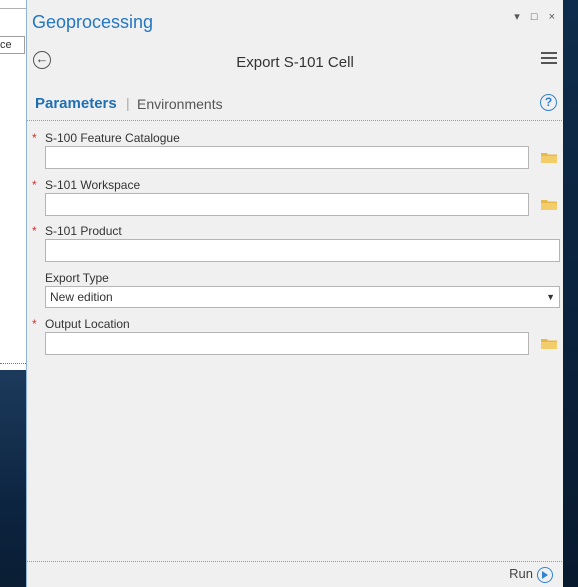 The height and width of the screenshot is (587, 578). I want to click on param-label: S-101 Product, so click(83, 231).